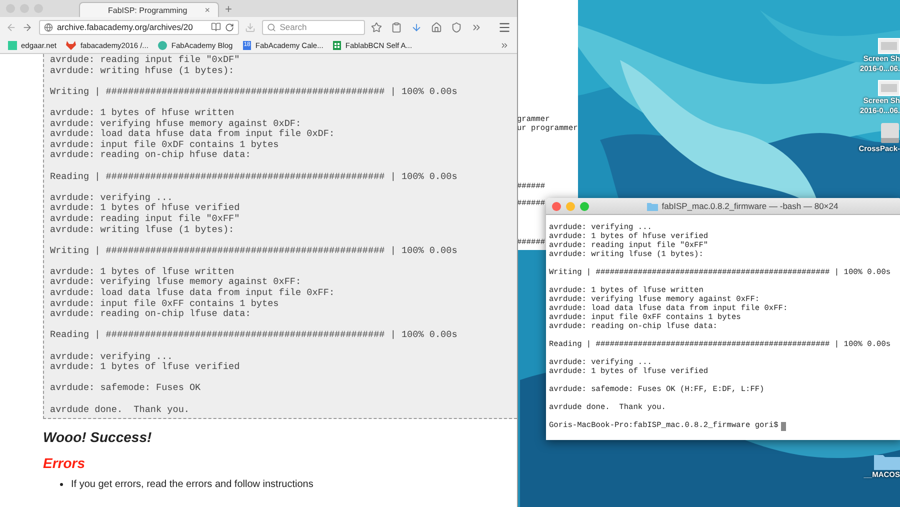 The height and width of the screenshot is (507, 900). I want to click on log-line: avrdude: verifying lfuse memory against 0xFF:, so click(176, 282).